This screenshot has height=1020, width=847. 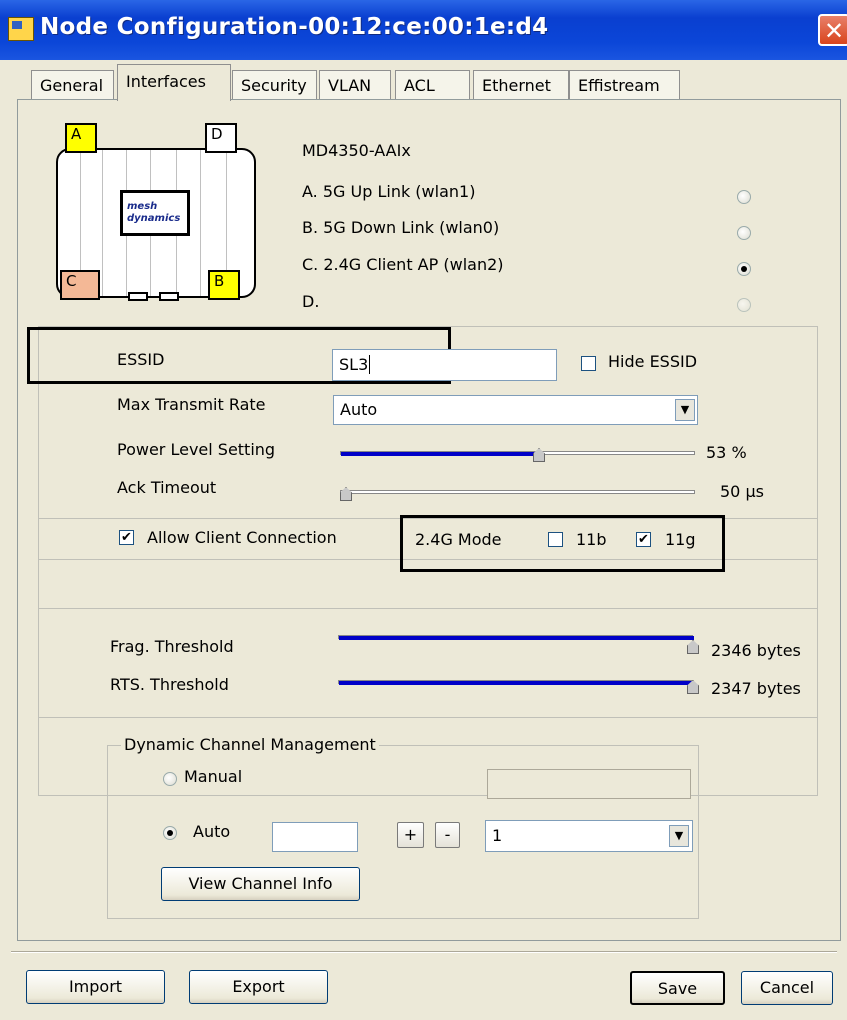 I want to click on dcm-manual-radio, so click(x=170, y=779).